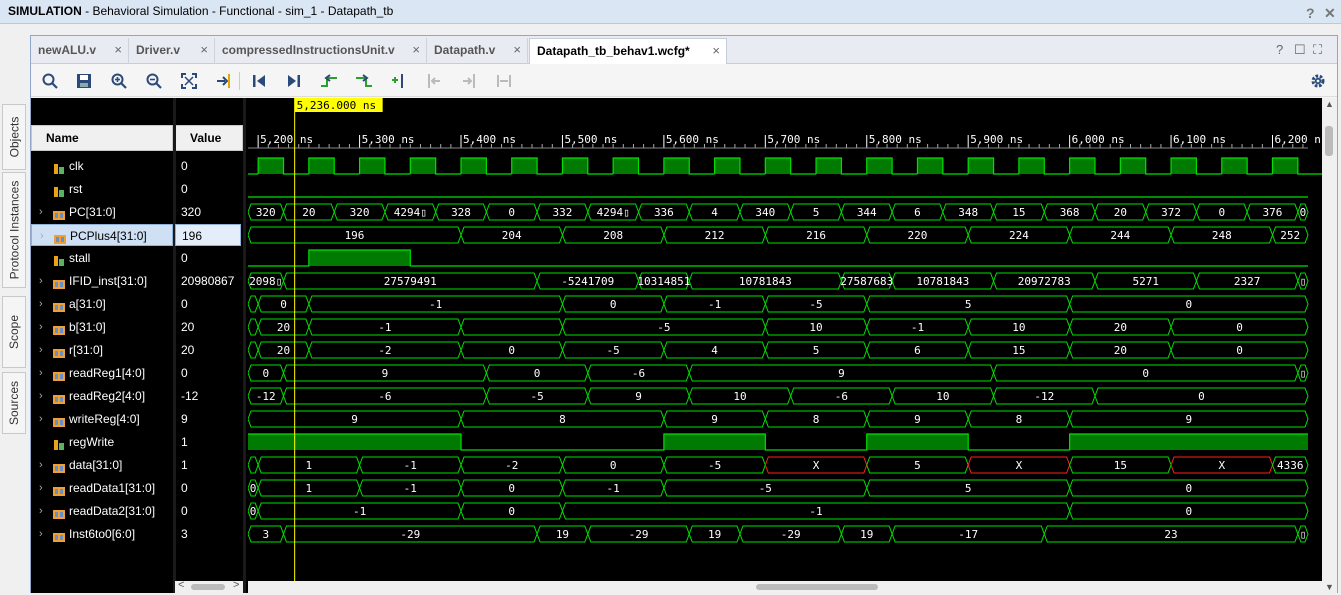  Describe the element at coordinates (102, 281) in the screenshot. I see `signal-row: › IFID_inst[31:0]` at that location.